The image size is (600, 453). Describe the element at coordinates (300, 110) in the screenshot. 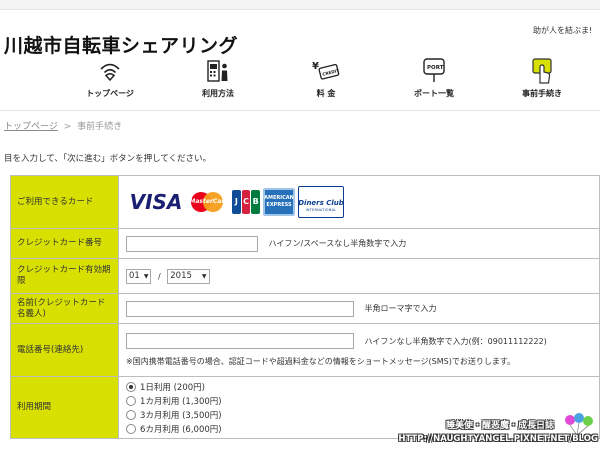

I see `header-divider` at that location.